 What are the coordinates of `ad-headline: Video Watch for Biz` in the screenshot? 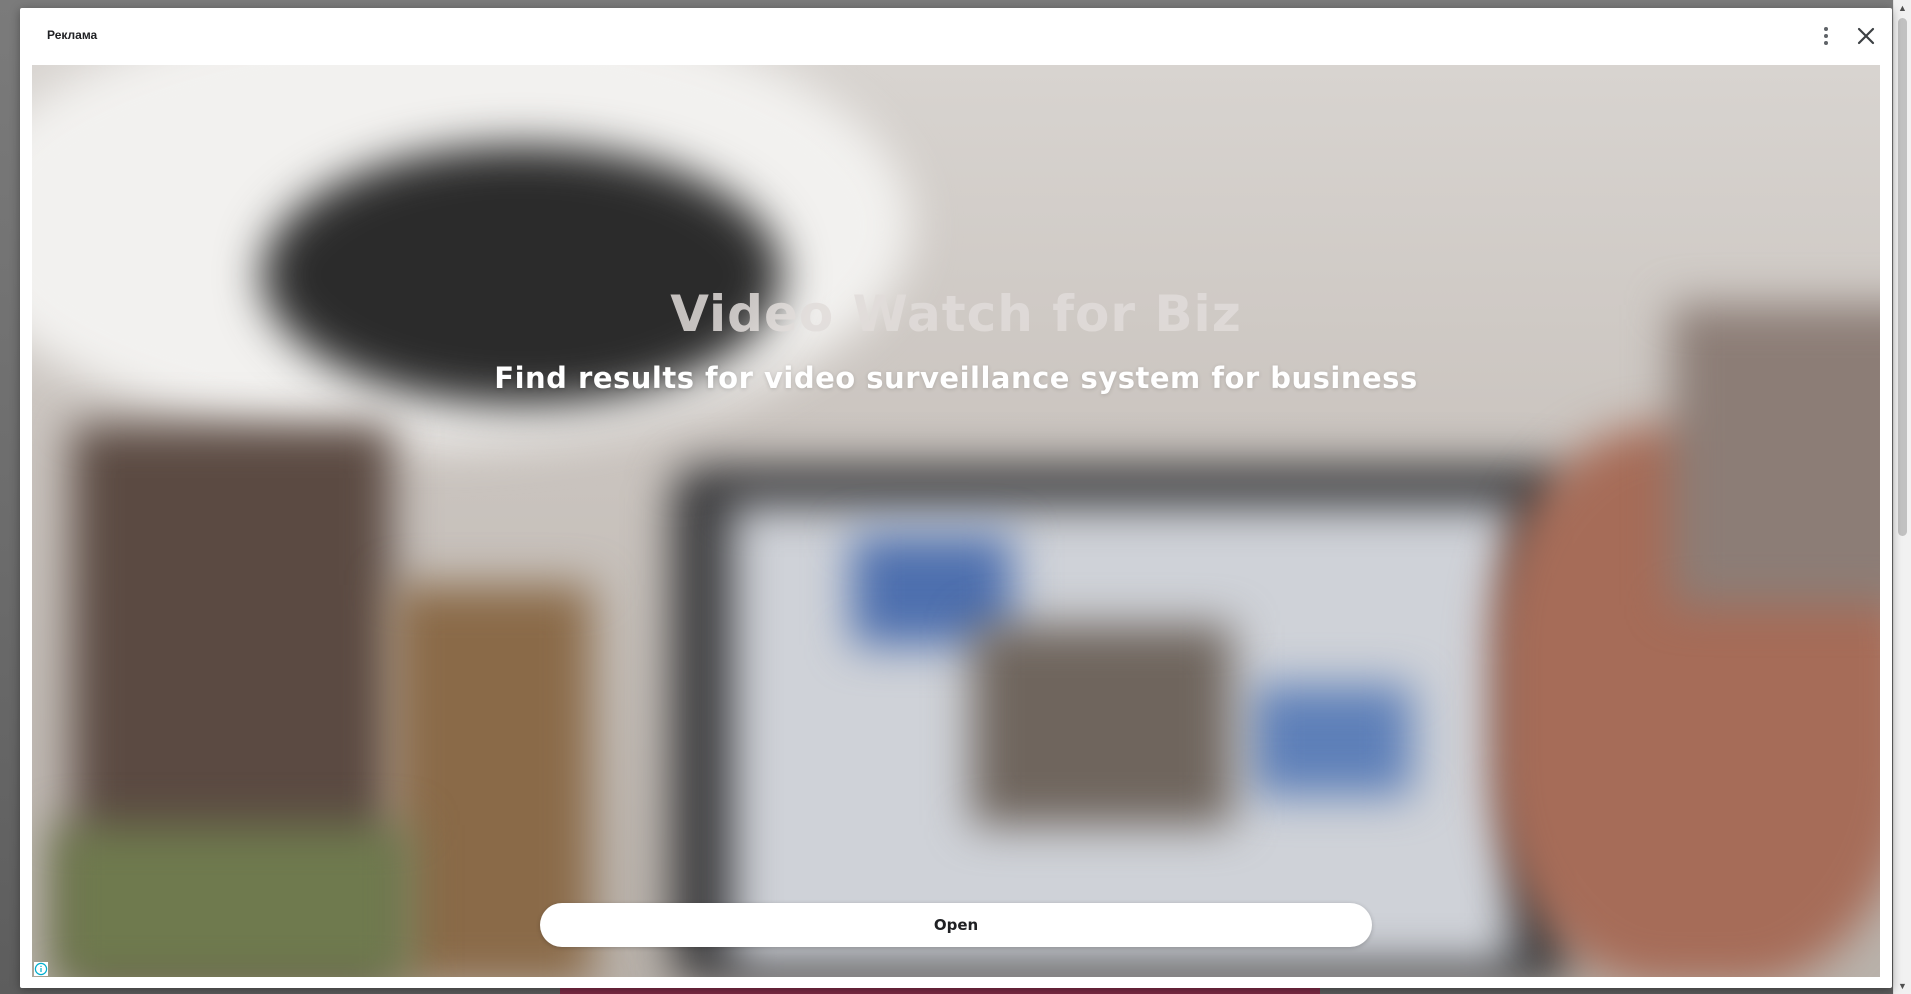 It's located at (956, 314).